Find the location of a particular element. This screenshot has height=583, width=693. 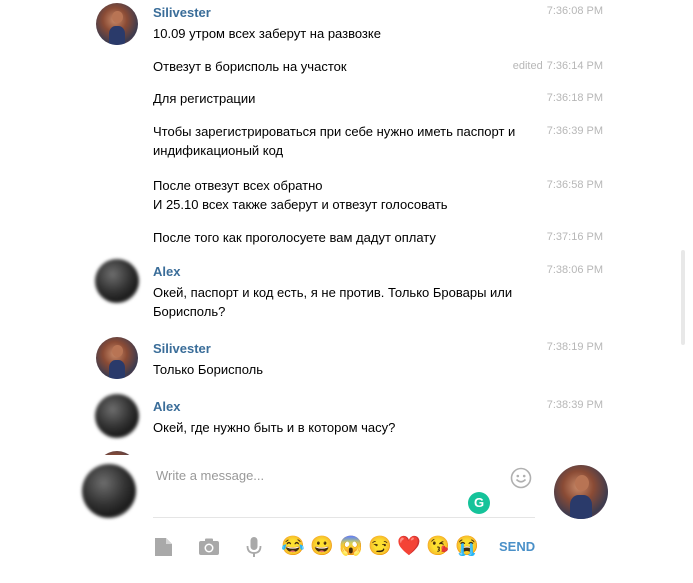

message-text-line: После отвезут всех обратно is located at coordinates (238, 185).